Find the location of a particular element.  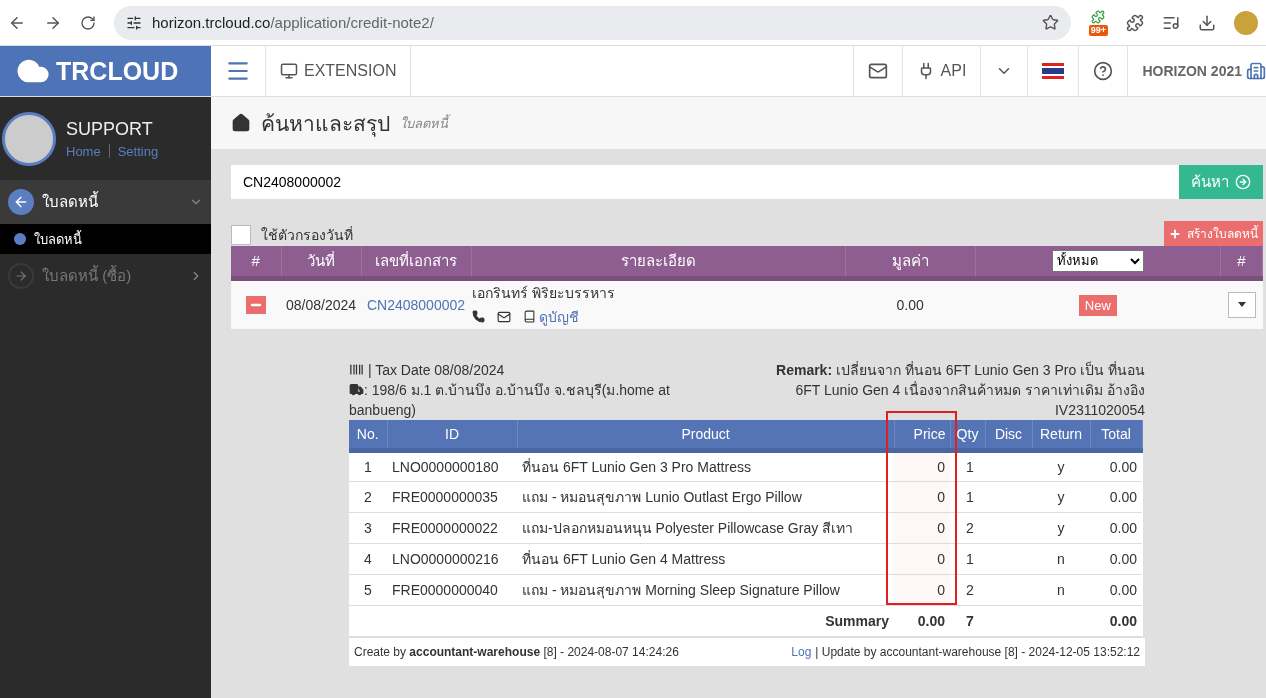

logo: TRCLOUD is located at coordinates (105, 71).